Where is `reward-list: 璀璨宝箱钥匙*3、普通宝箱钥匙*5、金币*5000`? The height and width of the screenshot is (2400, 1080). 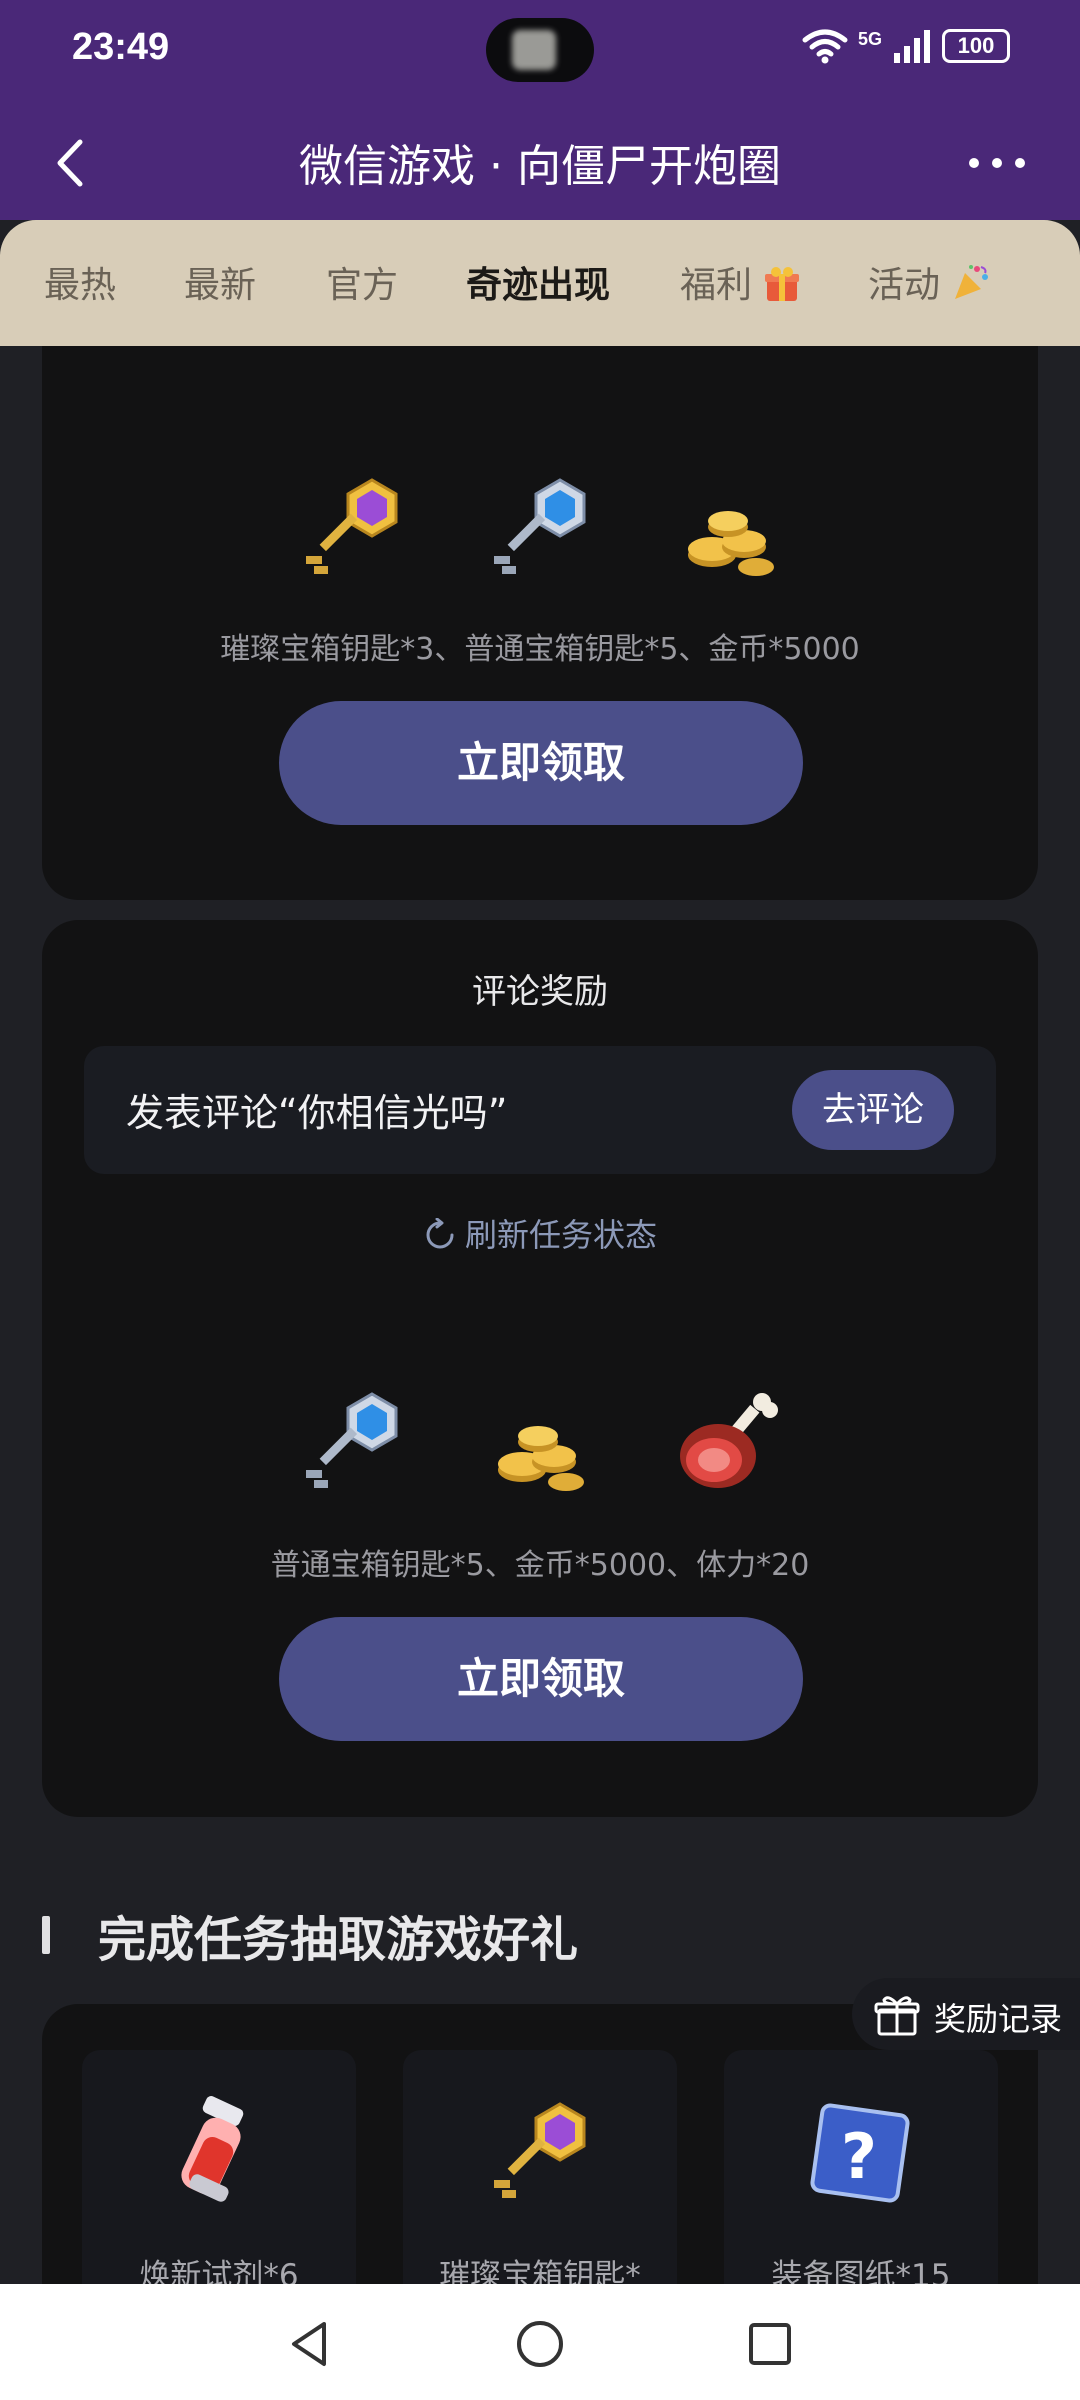
reward-list: 璀璨宝箱钥匙*3、普通宝箱钥匙*5、金币*5000 is located at coordinates (540, 649).